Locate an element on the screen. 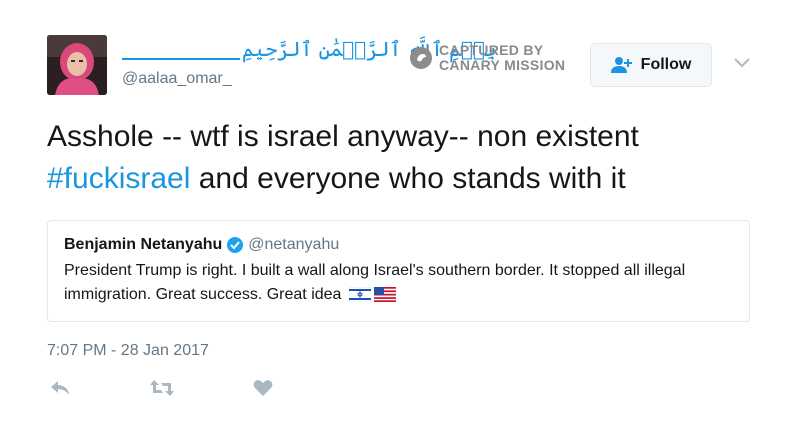 The height and width of the screenshot is (436, 800). verified-badge-icon is located at coordinates (235, 245).